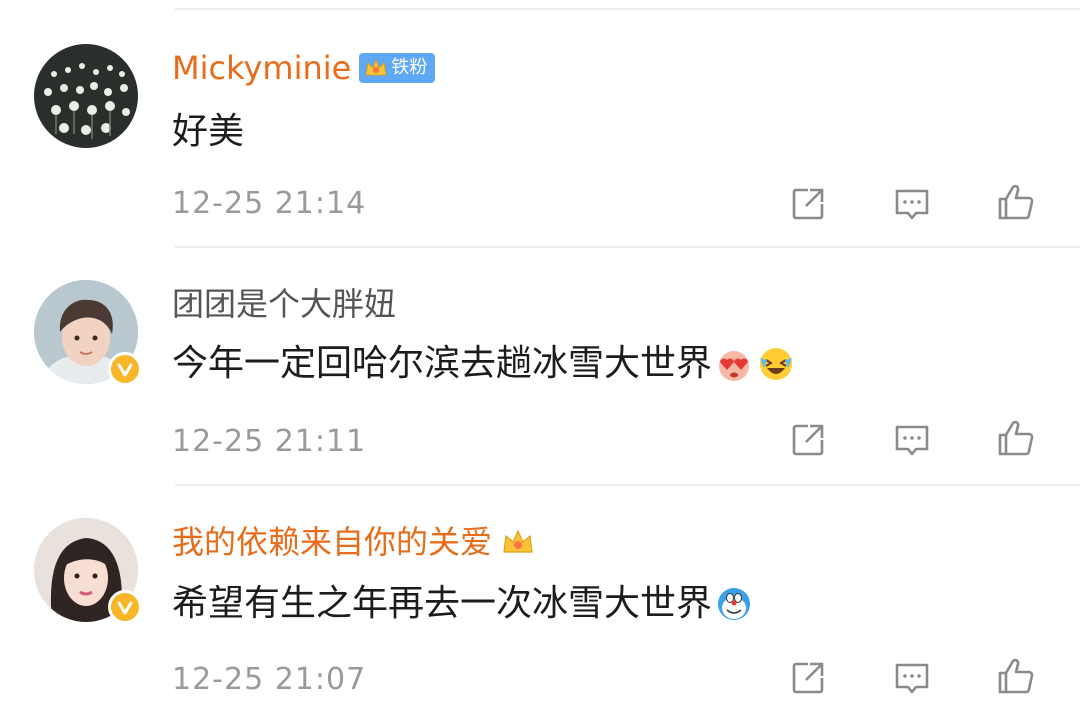  I want to click on name-row: Mickyminie 铁粉, so click(304, 68).